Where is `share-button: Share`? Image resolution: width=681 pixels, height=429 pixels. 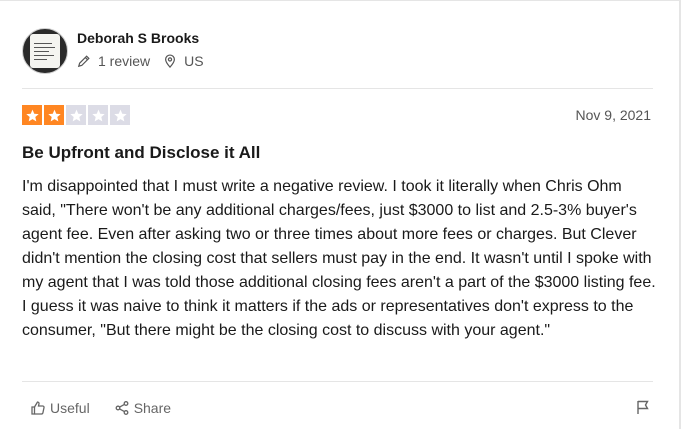 share-button: Share is located at coordinates (142, 408).